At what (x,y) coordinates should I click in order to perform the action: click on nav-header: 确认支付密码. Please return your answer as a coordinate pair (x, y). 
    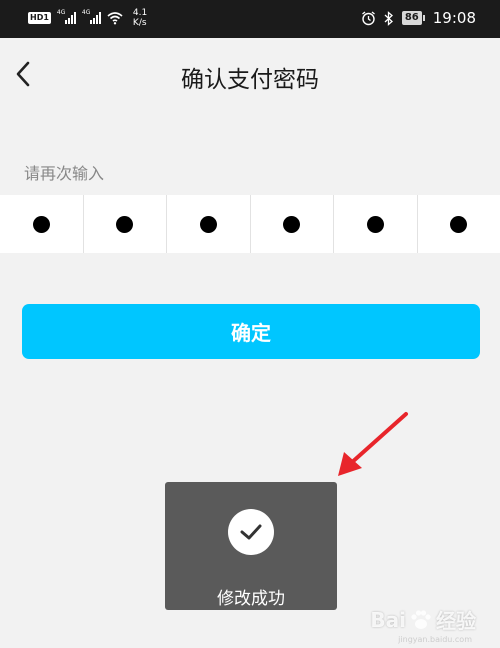
    Looking at the image, I should click on (250, 74).